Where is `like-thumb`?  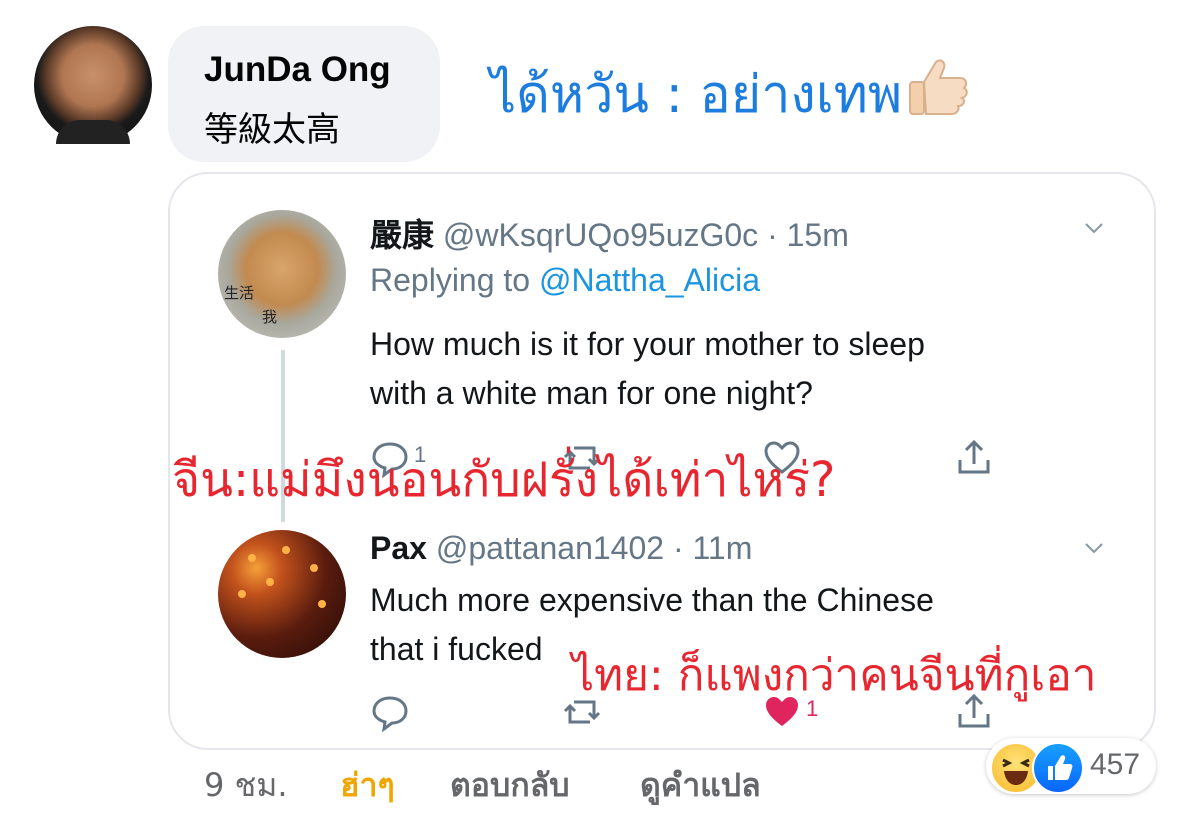
like-thumb is located at coordinates (1060, 767).